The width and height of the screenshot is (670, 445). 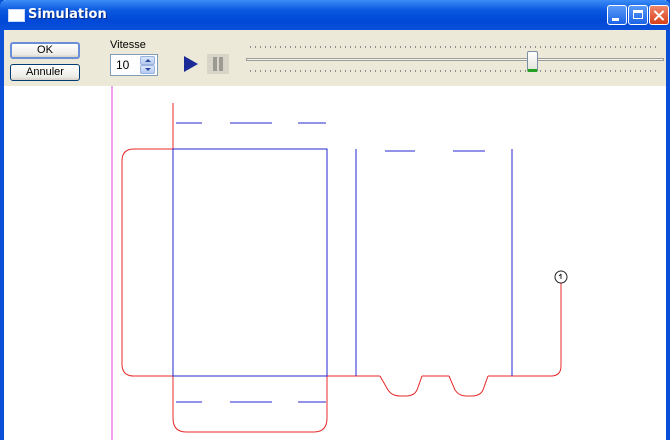 What do you see at coordinates (147, 60) in the screenshot?
I see `spin-up-icon` at bounding box center [147, 60].